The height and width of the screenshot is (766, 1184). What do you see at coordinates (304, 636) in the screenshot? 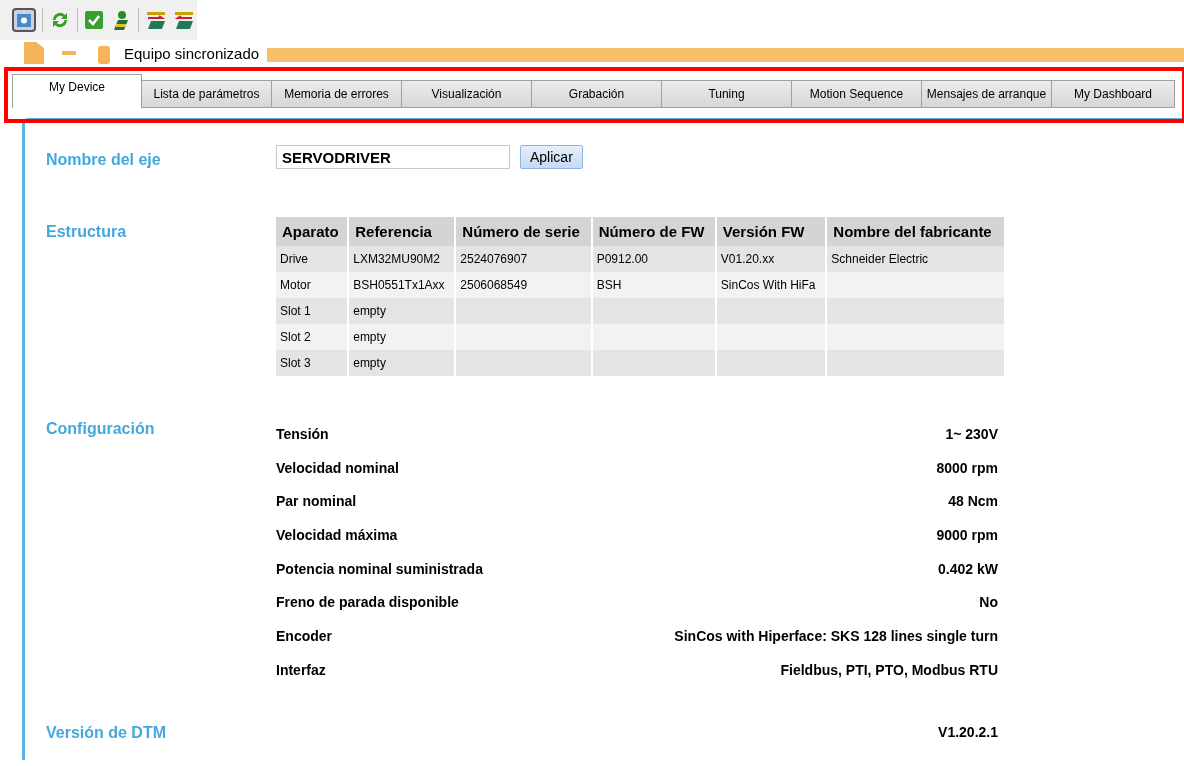
I see `config-label: Encoder` at bounding box center [304, 636].